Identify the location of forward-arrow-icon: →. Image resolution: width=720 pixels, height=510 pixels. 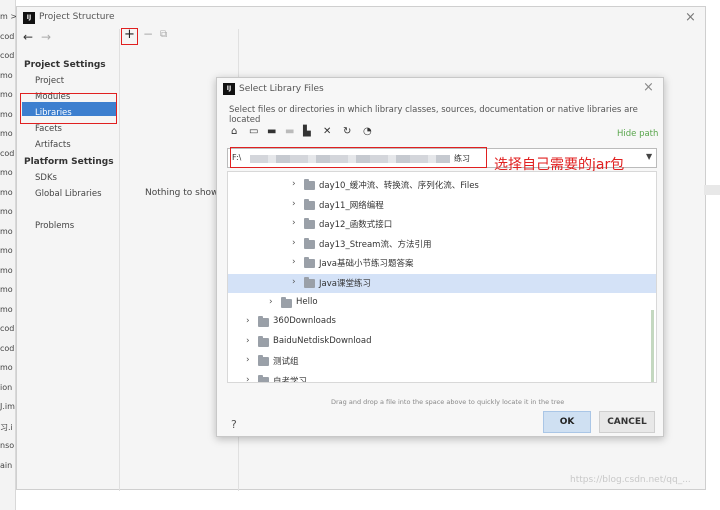
(46, 37).